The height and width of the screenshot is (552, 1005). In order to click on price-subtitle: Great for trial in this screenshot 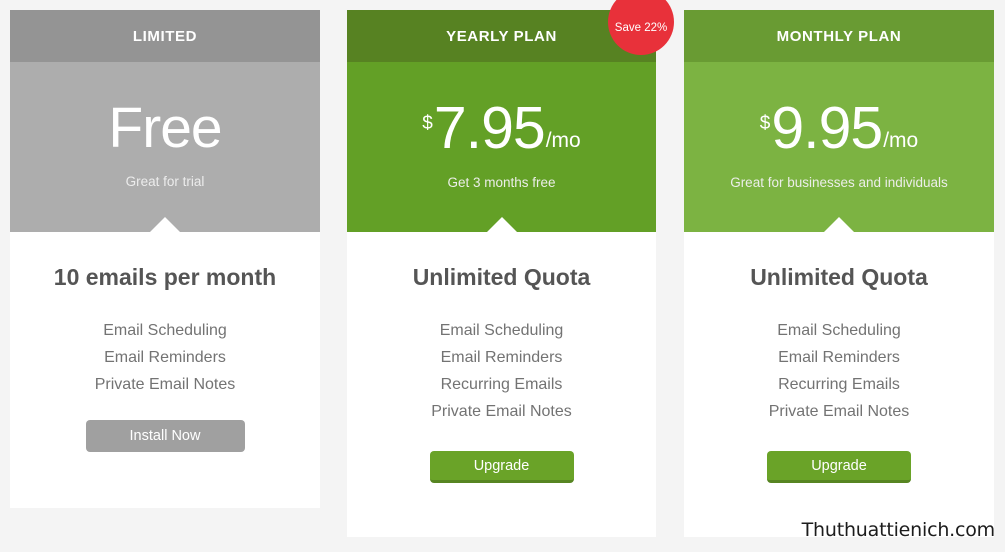, I will do `click(165, 181)`.